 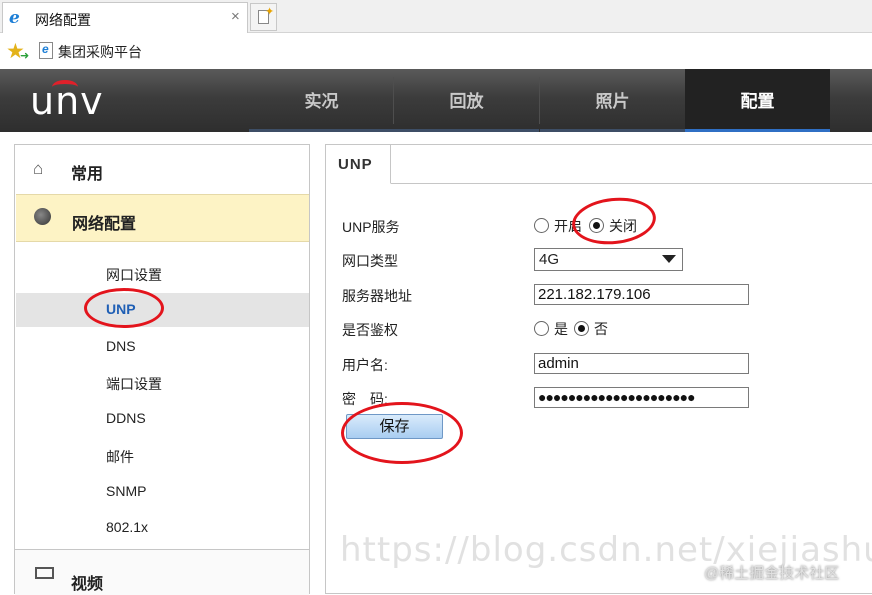 I want to click on sidebar-item-dns: DNS, so click(x=162, y=347).